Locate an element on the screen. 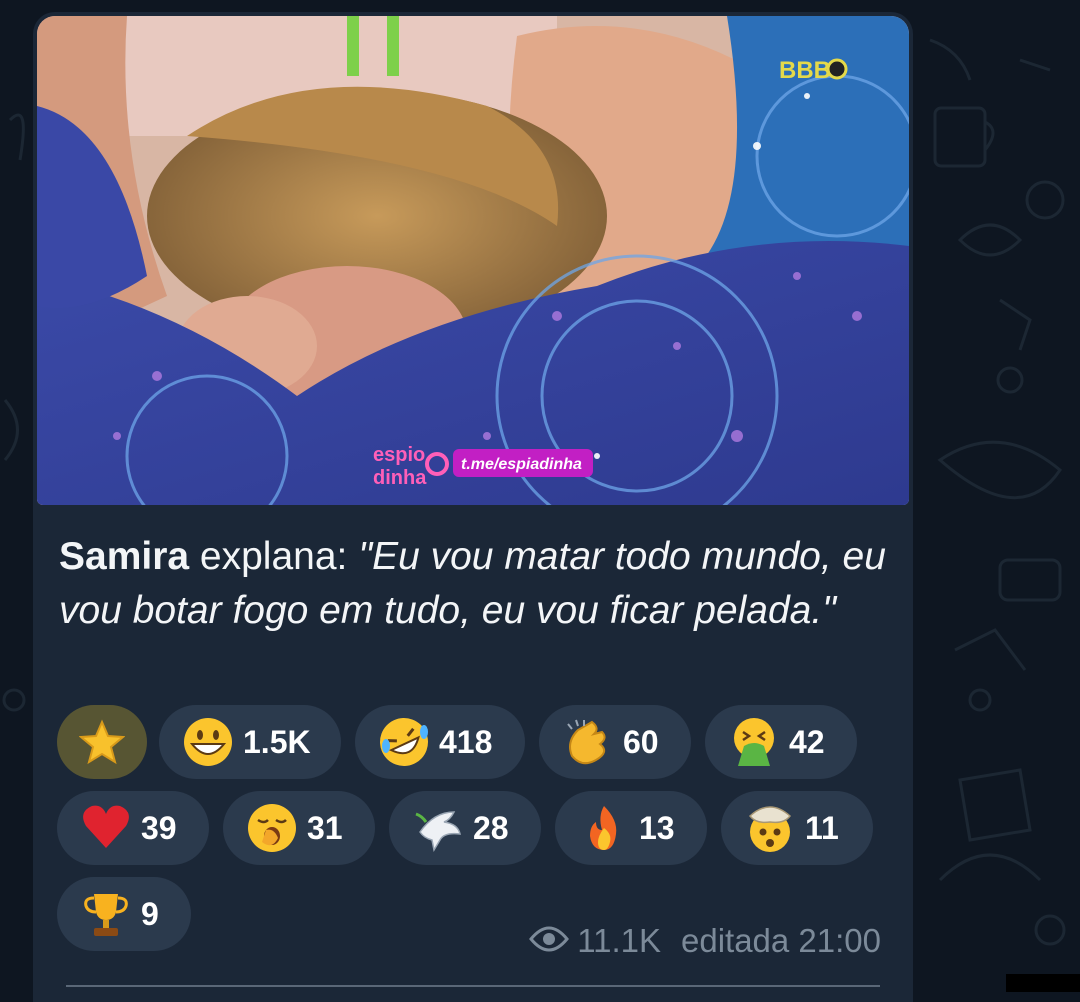 This screenshot has height=1002, width=1080. trophy-icon is located at coordinates (106, 914).